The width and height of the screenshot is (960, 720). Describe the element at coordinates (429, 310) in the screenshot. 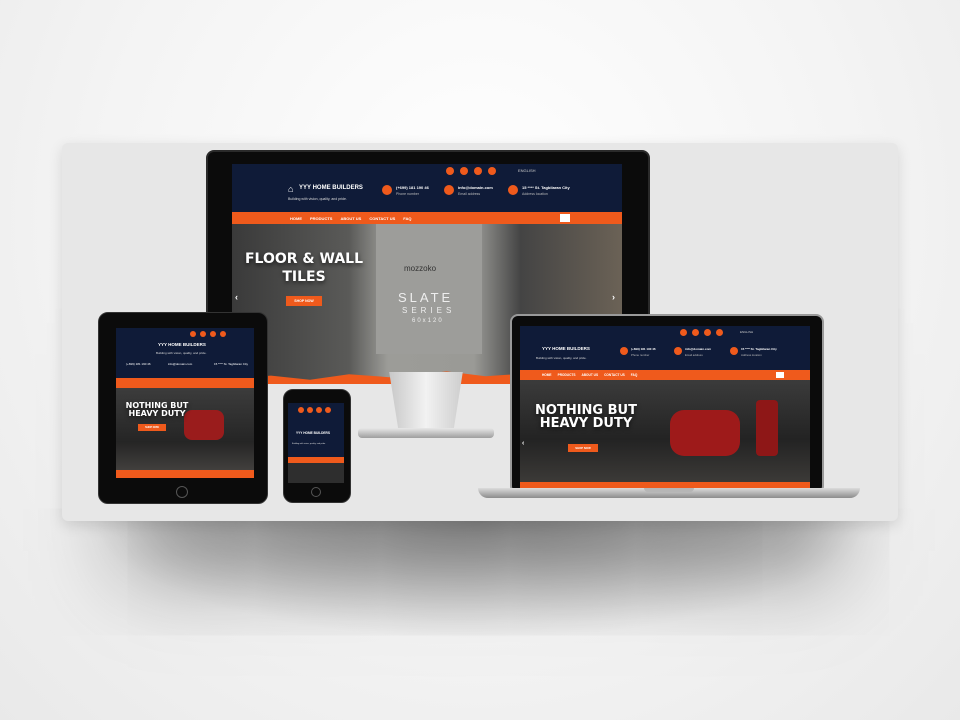

I see `product-line2: SERIES` at that location.